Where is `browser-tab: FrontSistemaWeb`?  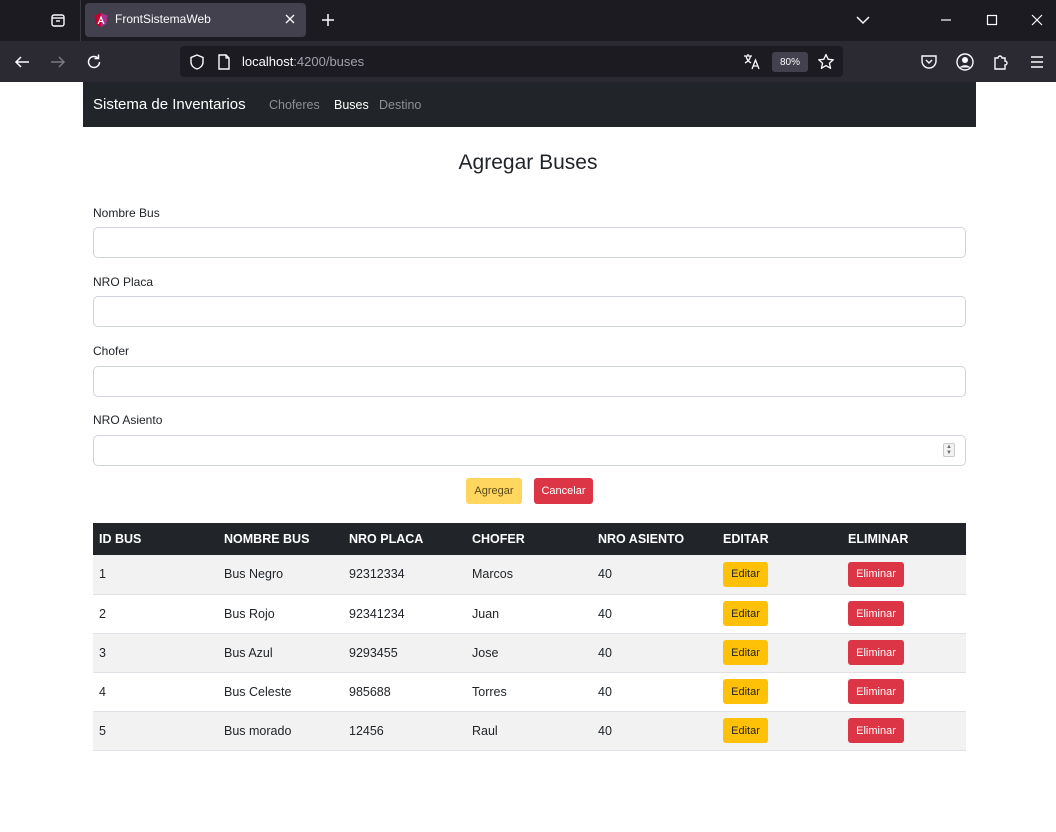 browser-tab: FrontSistemaWeb is located at coordinates (195, 20).